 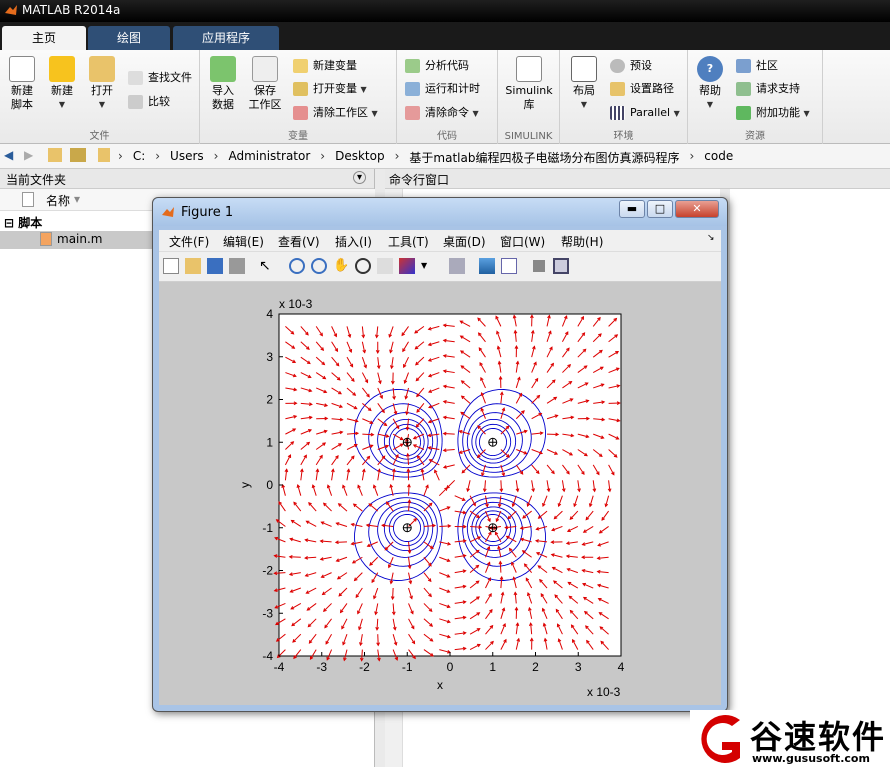 What do you see at coordinates (584, 84) in the screenshot?
I see `layout-button: 布局 ▼` at bounding box center [584, 84].